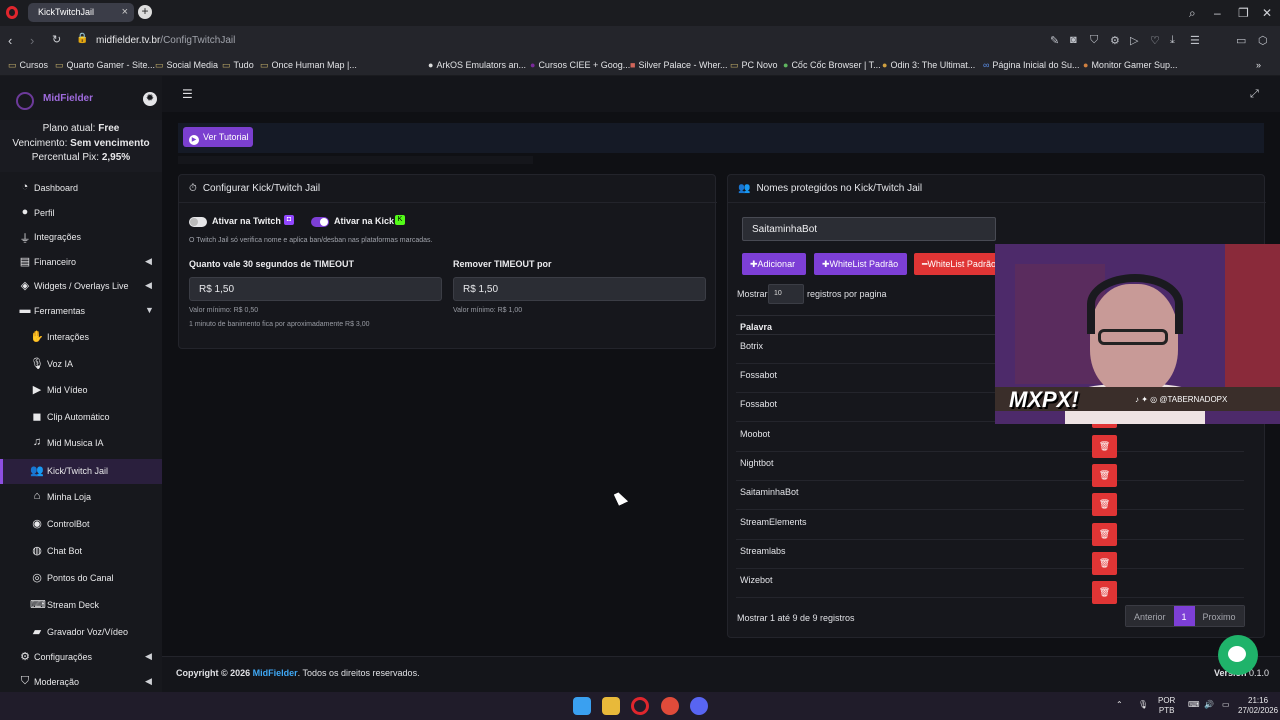  Describe the element at coordinates (25, 239) in the screenshot. I see `plug-icon: ⏚` at that location.